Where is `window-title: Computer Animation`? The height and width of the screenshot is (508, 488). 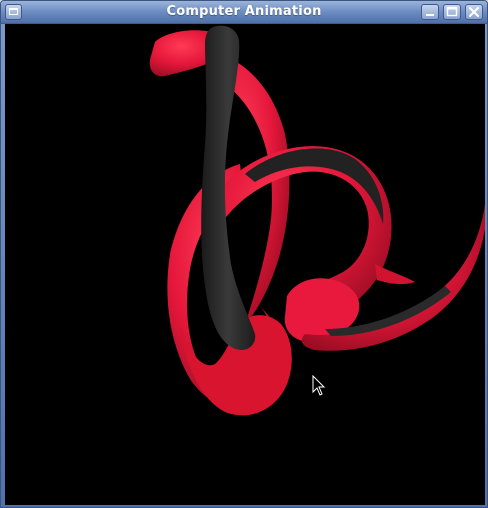 window-title: Computer Animation is located at coordinates (244, 11).